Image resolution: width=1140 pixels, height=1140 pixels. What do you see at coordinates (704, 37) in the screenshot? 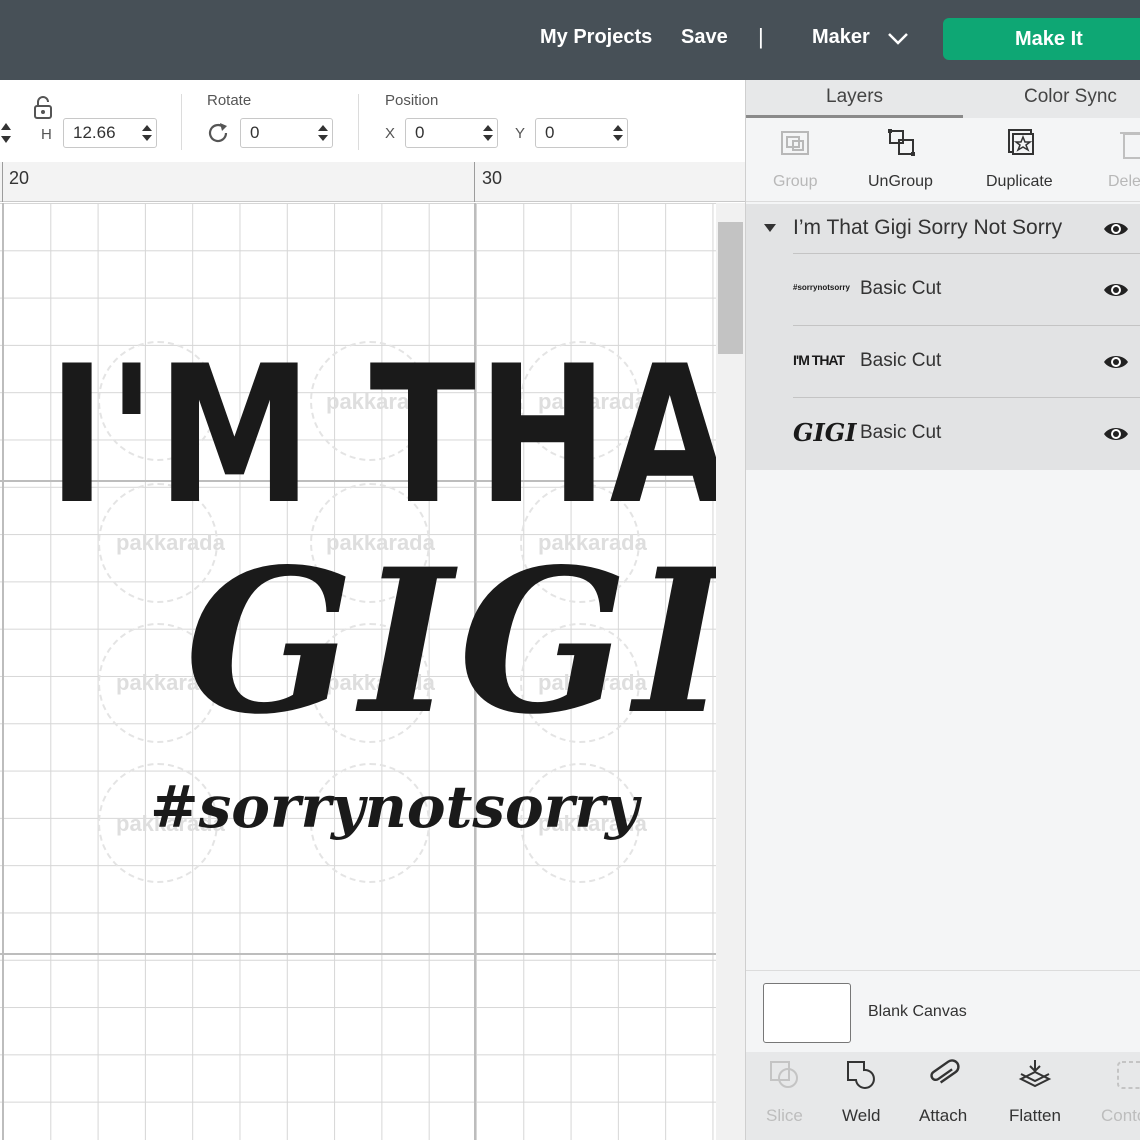
I see `save-link: Save` at bounding box center [704, 37].